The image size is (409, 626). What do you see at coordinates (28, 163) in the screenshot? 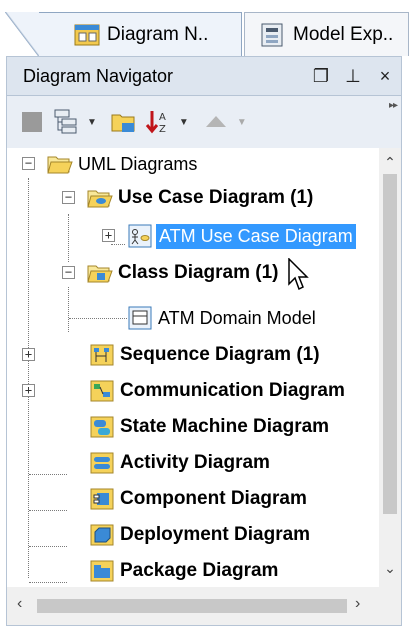
I see `root-collapse-toggle: −` at bounding box center [28, 163].